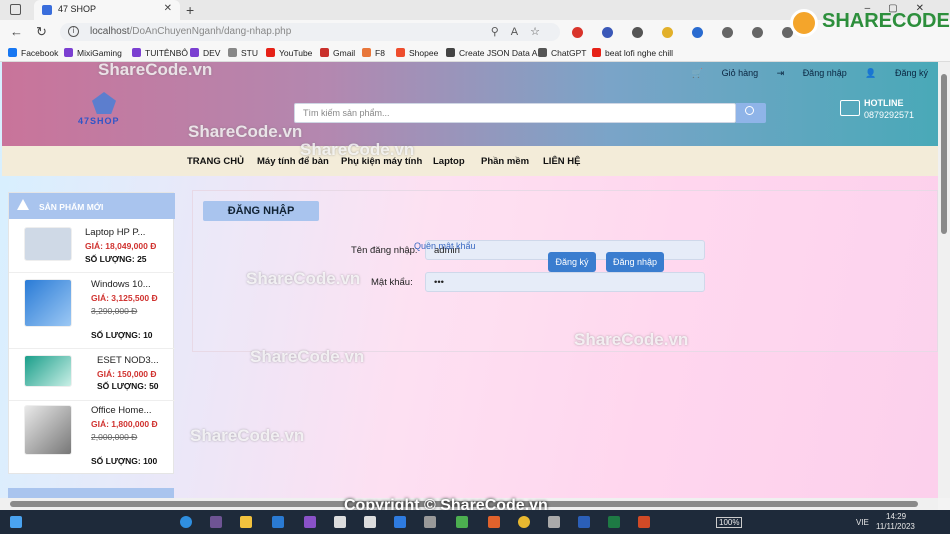 Image resolution: width=950 pixels, height=534 pixels. Describe the element at coordinates (562, 53) in the screenshot. I see `bookmark-item: ChatGPT` at that location.